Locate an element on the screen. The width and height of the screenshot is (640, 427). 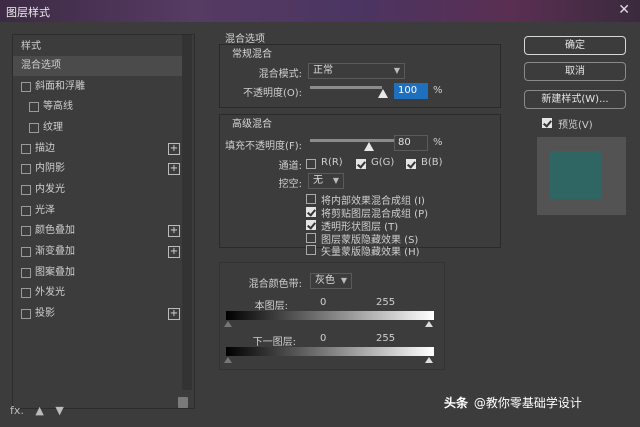
style-list-scrollbar is located at coordinates (187, 212).